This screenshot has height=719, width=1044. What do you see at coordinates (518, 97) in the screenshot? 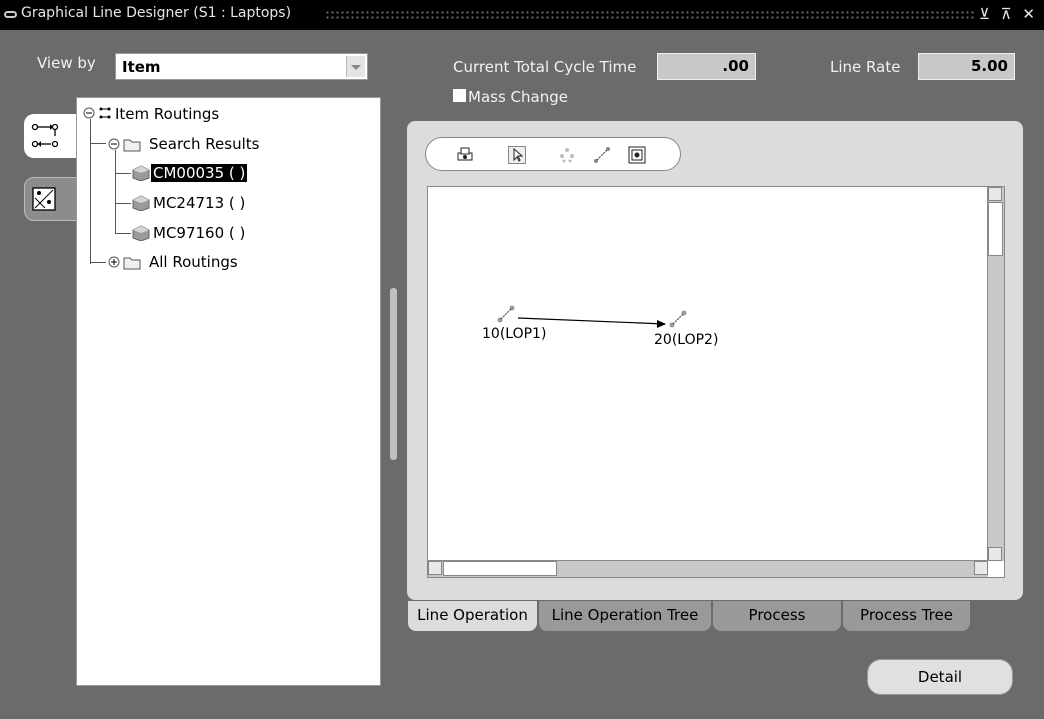
I see `mass-change-label: Mass Change` at bounding box center [518, 97].